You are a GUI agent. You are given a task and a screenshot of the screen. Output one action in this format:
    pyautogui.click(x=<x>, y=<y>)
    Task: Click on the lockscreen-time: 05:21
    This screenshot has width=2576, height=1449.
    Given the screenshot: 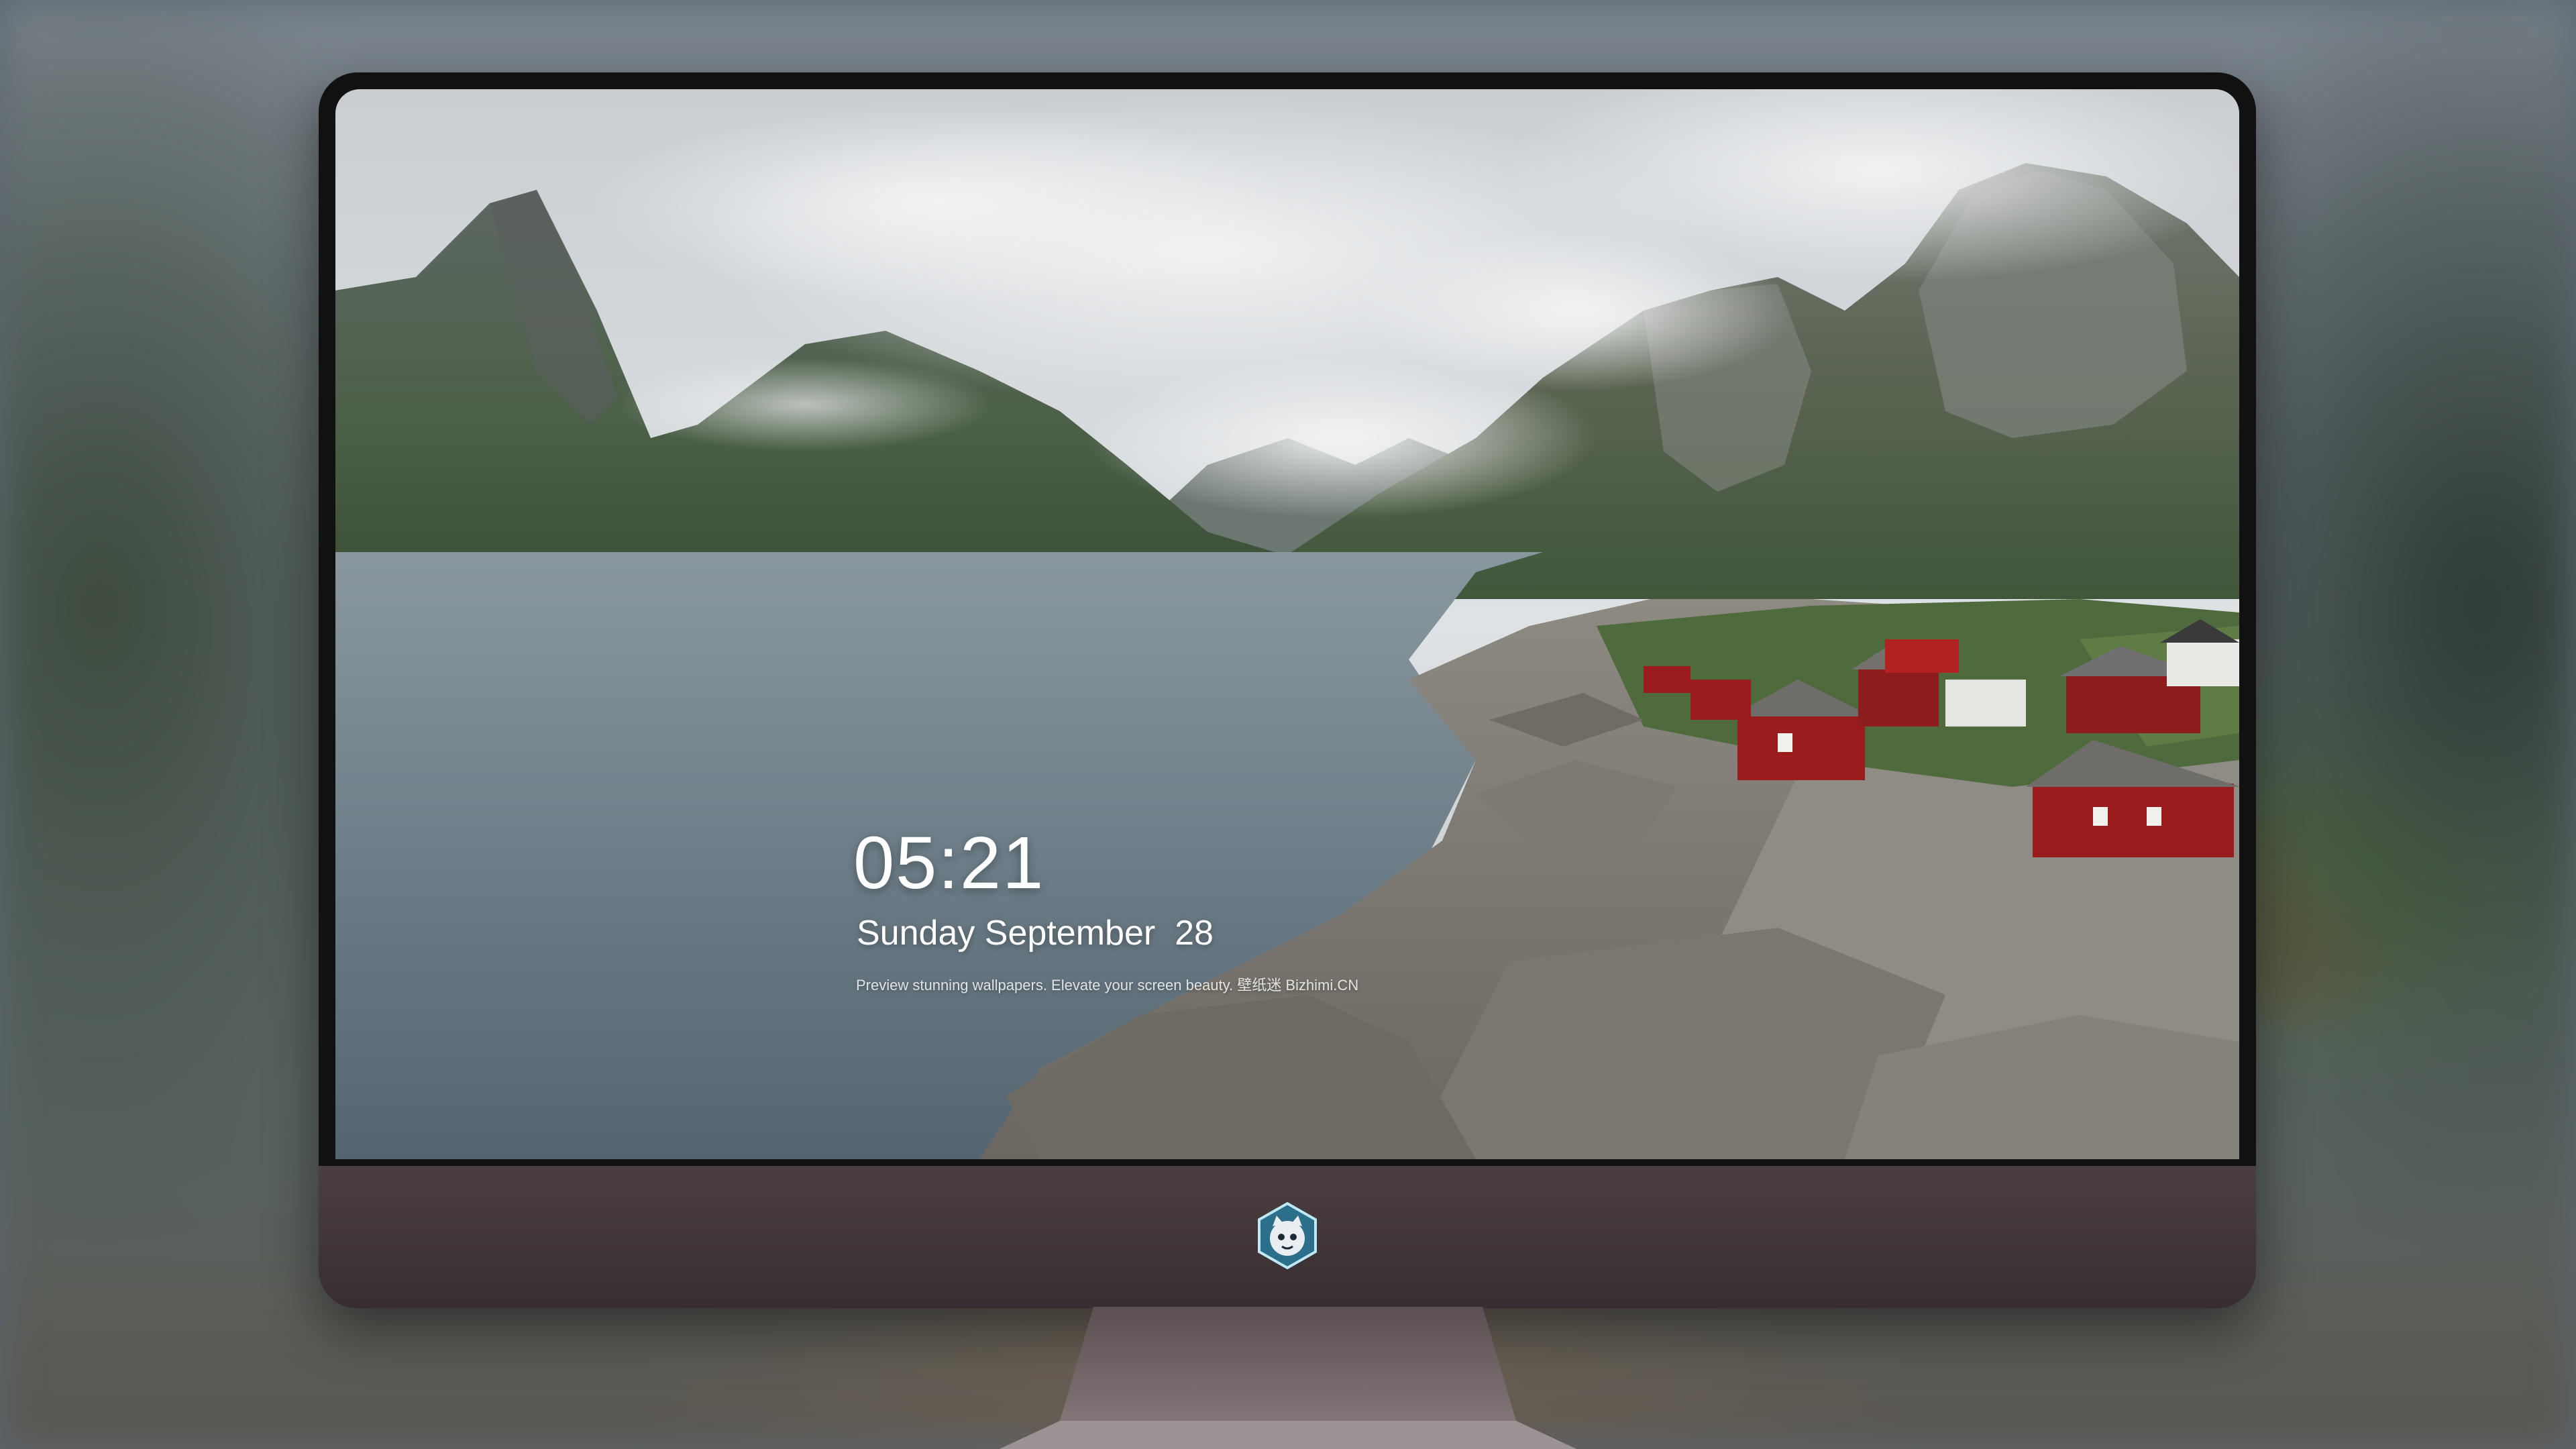 What is the action you would take?
    pyautogui.click(x=949, y=863)
    